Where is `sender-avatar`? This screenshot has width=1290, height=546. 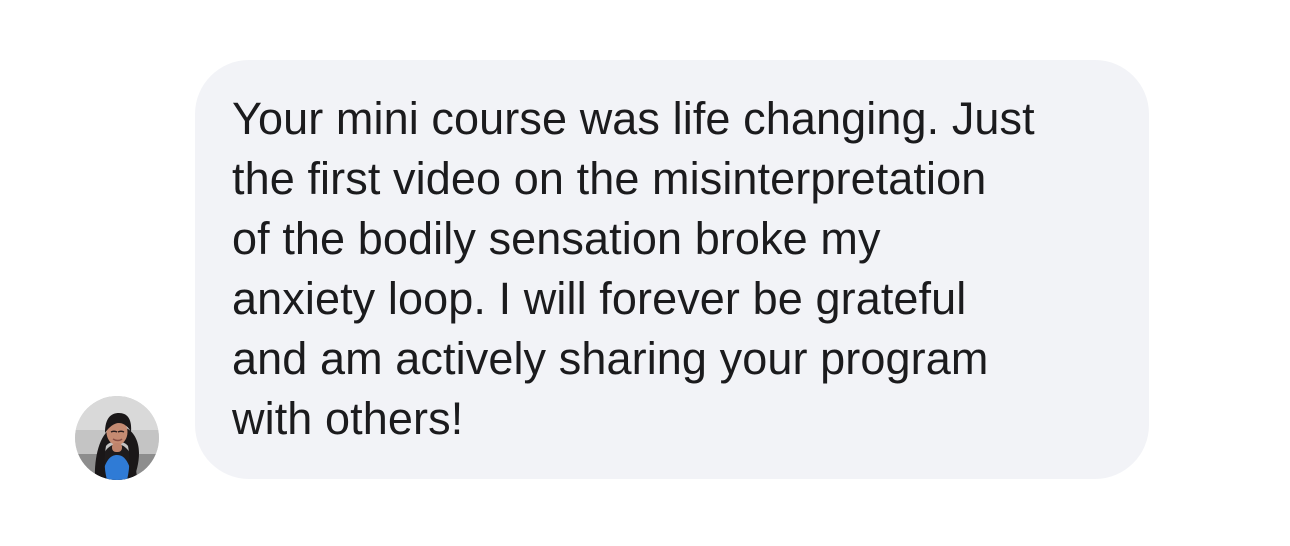
sender-avatar is located at coordinates (117, 438).